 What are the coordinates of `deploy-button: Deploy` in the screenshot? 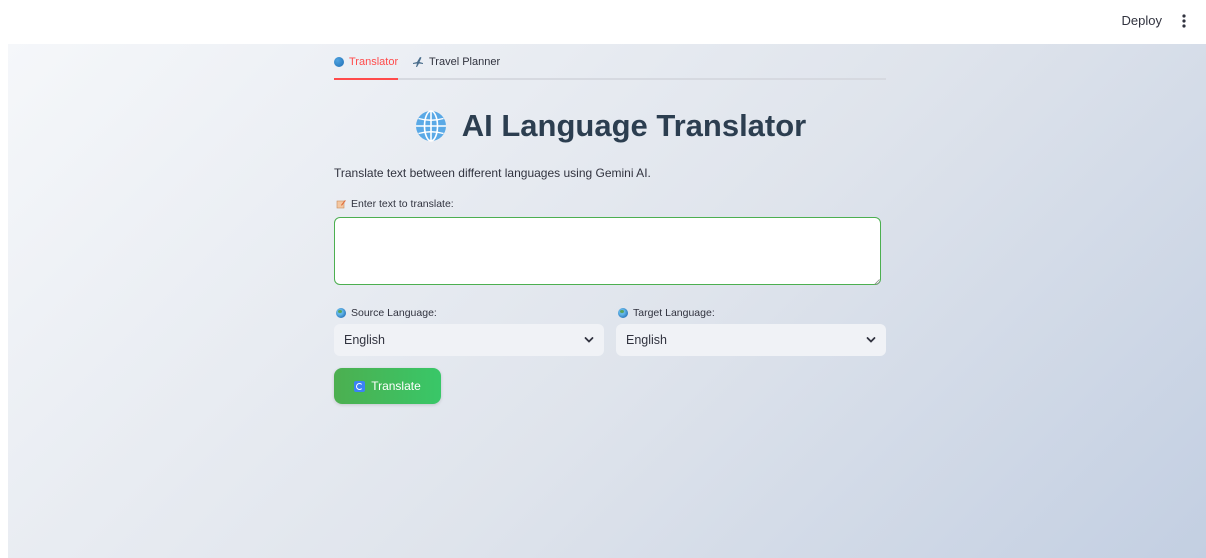 It's located at (1142, 20).